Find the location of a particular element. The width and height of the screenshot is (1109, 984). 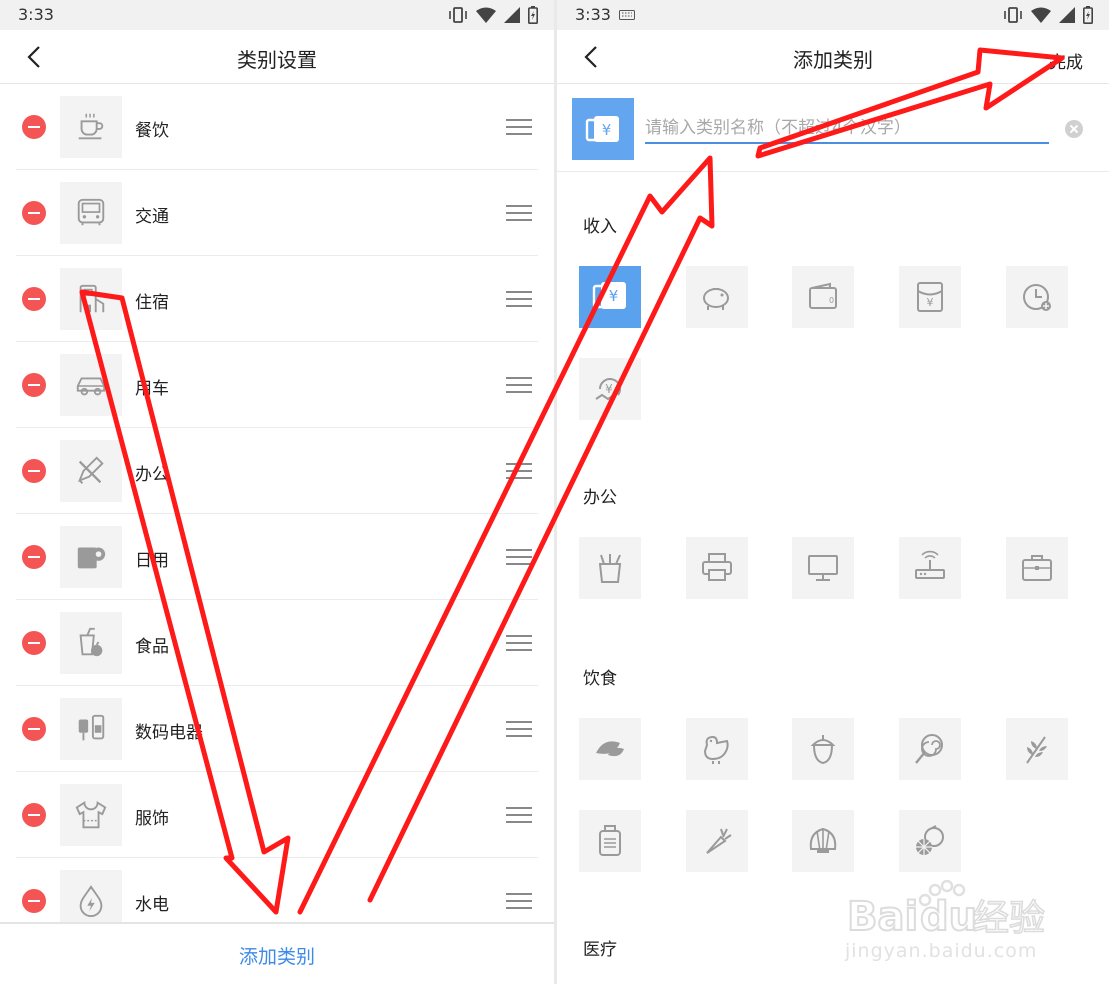

status-bar: 3:33 is located at coordinates (833, 15).